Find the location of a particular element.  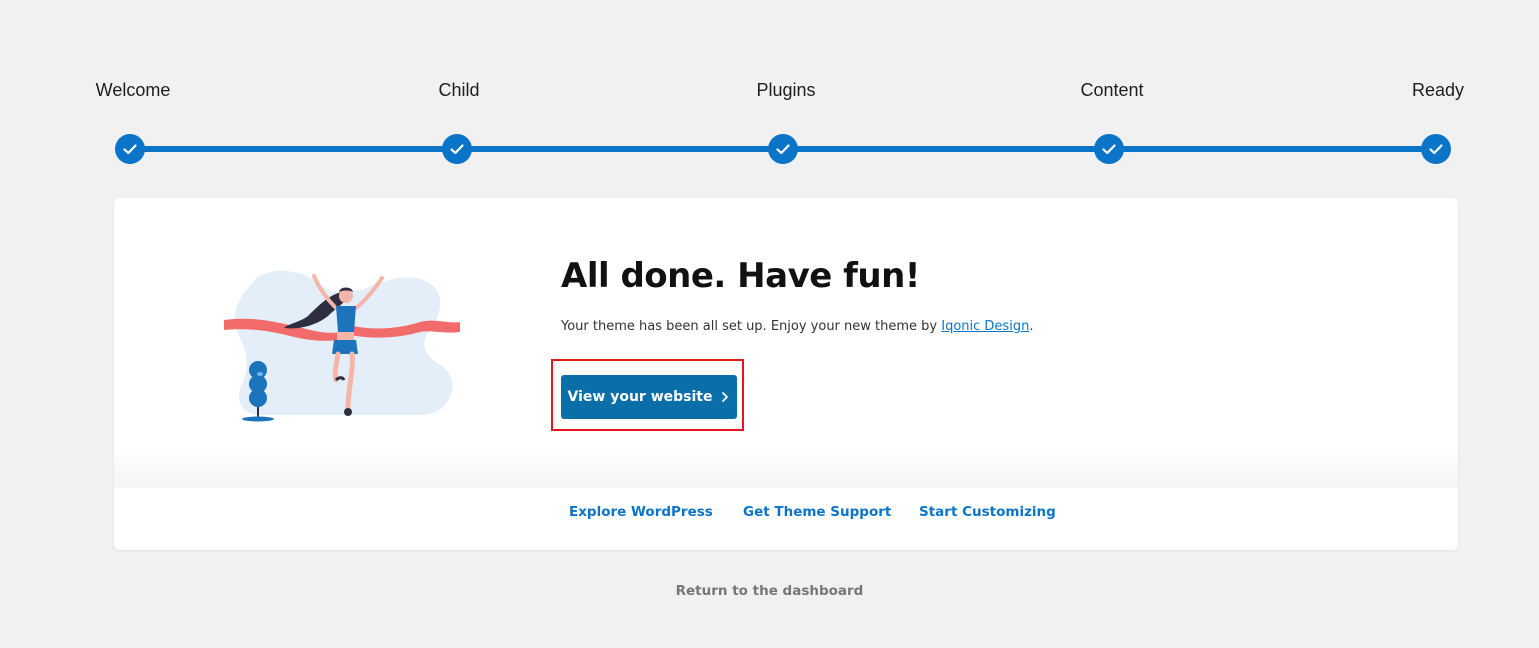

step-label-welcome: Welcome is located at coordinates (133, 90).